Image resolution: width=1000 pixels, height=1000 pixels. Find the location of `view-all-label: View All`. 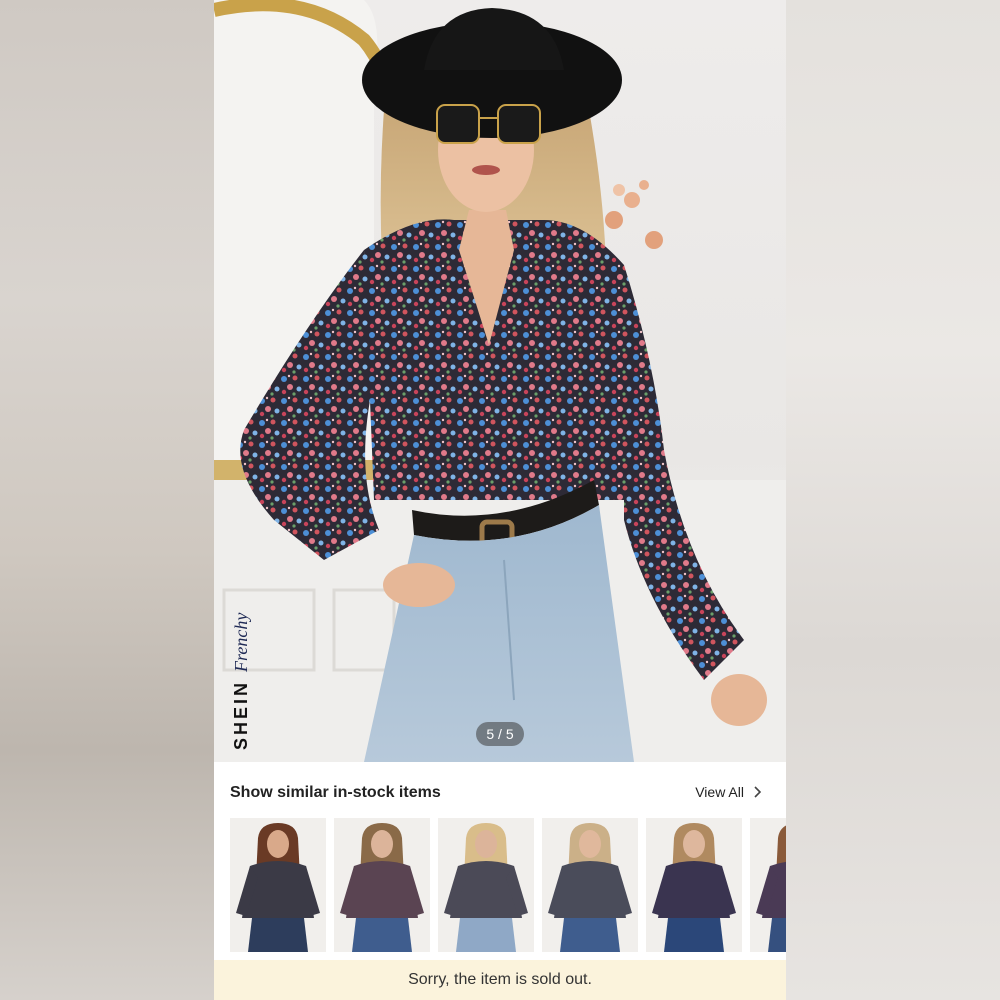

view-all-label: View All is located at coordinates (719, 792).